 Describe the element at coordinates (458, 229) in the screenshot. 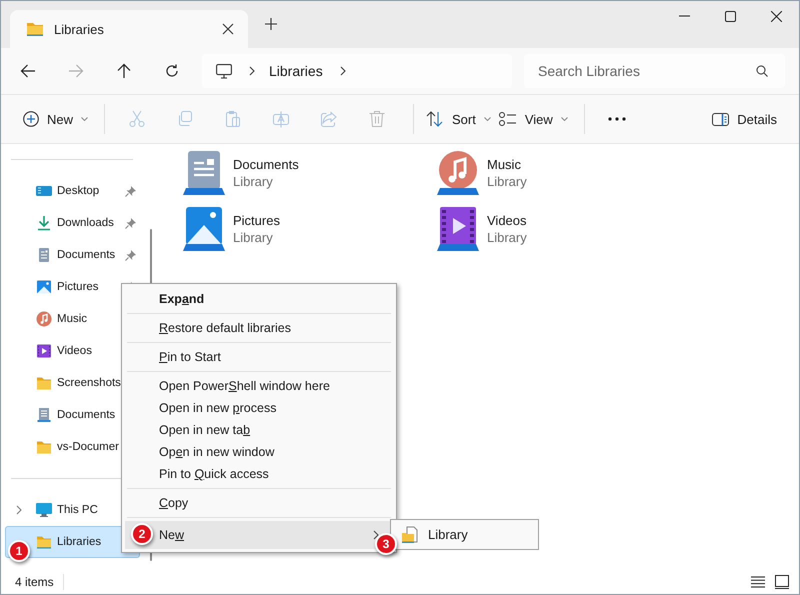

I see `video-library-icon` at that location.